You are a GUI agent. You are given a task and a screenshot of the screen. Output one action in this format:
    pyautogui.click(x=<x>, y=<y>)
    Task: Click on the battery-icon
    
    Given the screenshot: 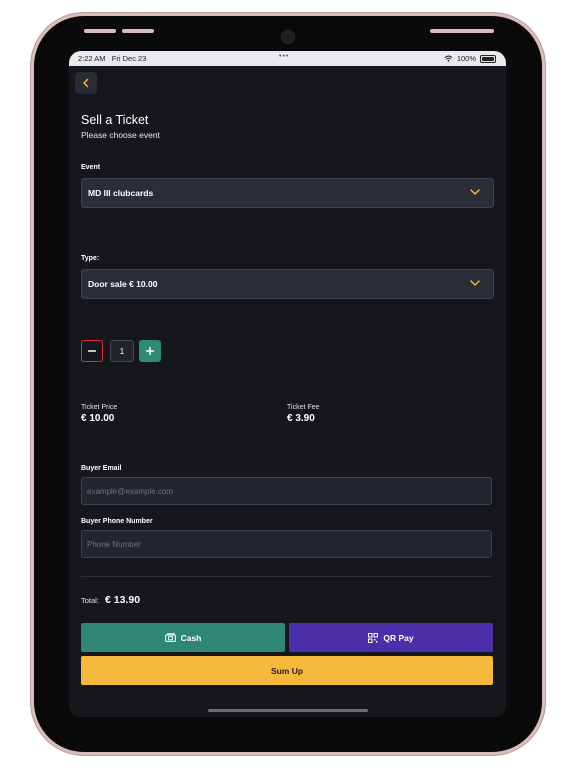 What is the action you would take?
    pyautogui.click(x=488, y=58)
    